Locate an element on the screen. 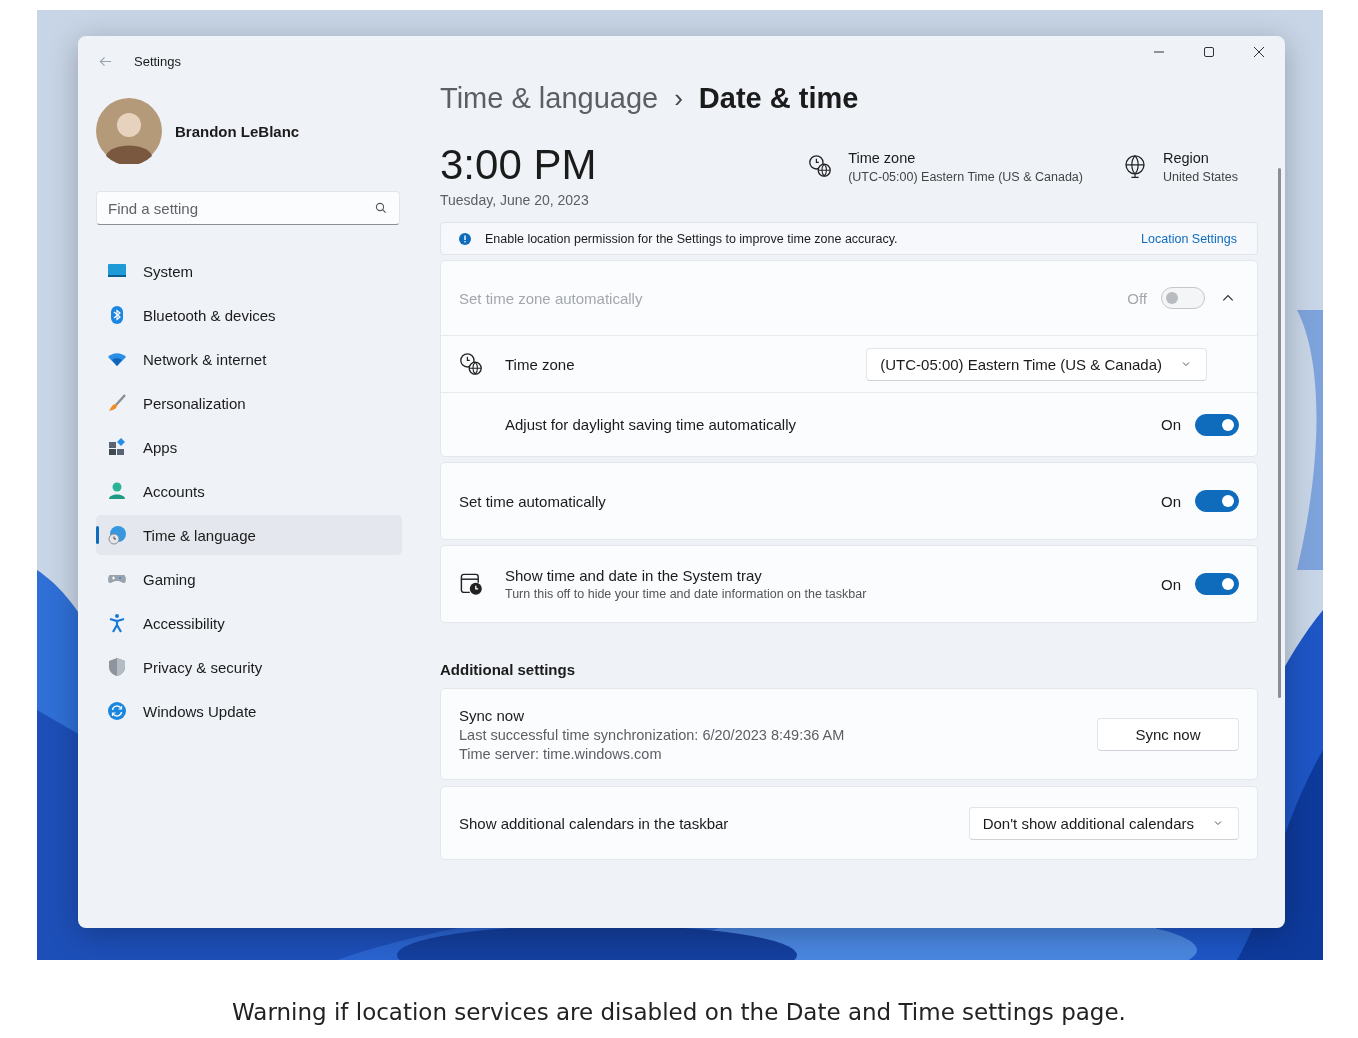  page-title: Date & time is located at coordinates (778, 98).